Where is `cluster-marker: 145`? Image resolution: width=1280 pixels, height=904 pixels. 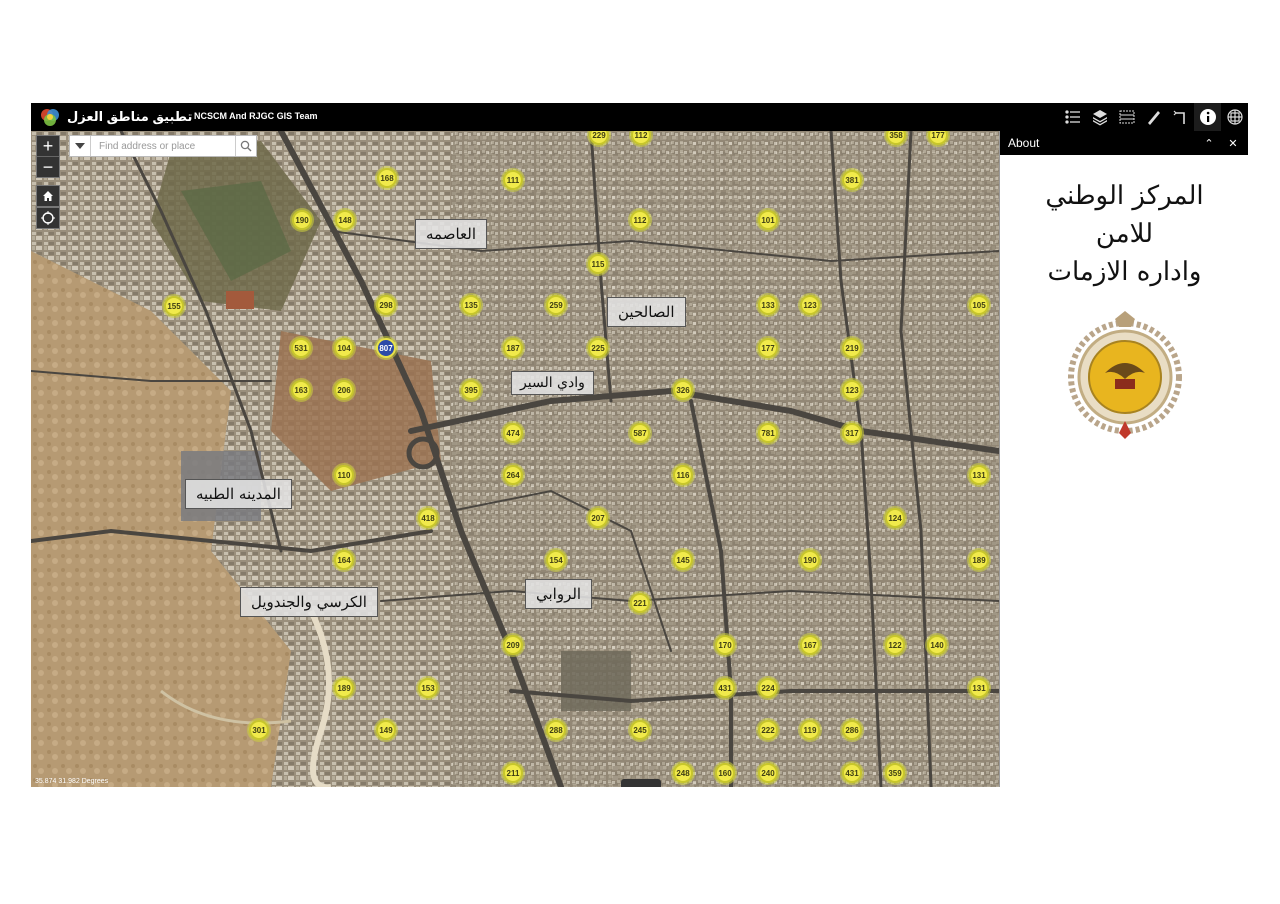 cluster-marker: 145 is located at coordinates (683, 560).